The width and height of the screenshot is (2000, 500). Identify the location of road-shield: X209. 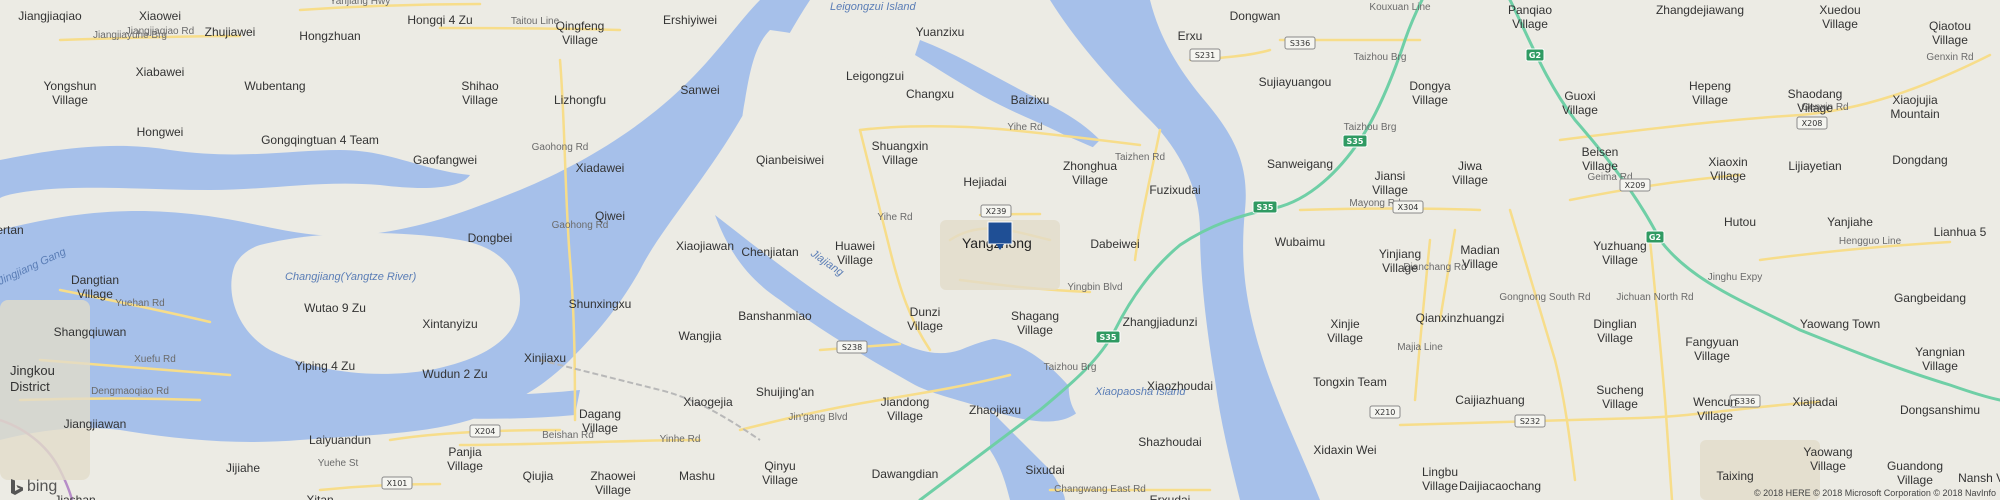
(1635, 185).